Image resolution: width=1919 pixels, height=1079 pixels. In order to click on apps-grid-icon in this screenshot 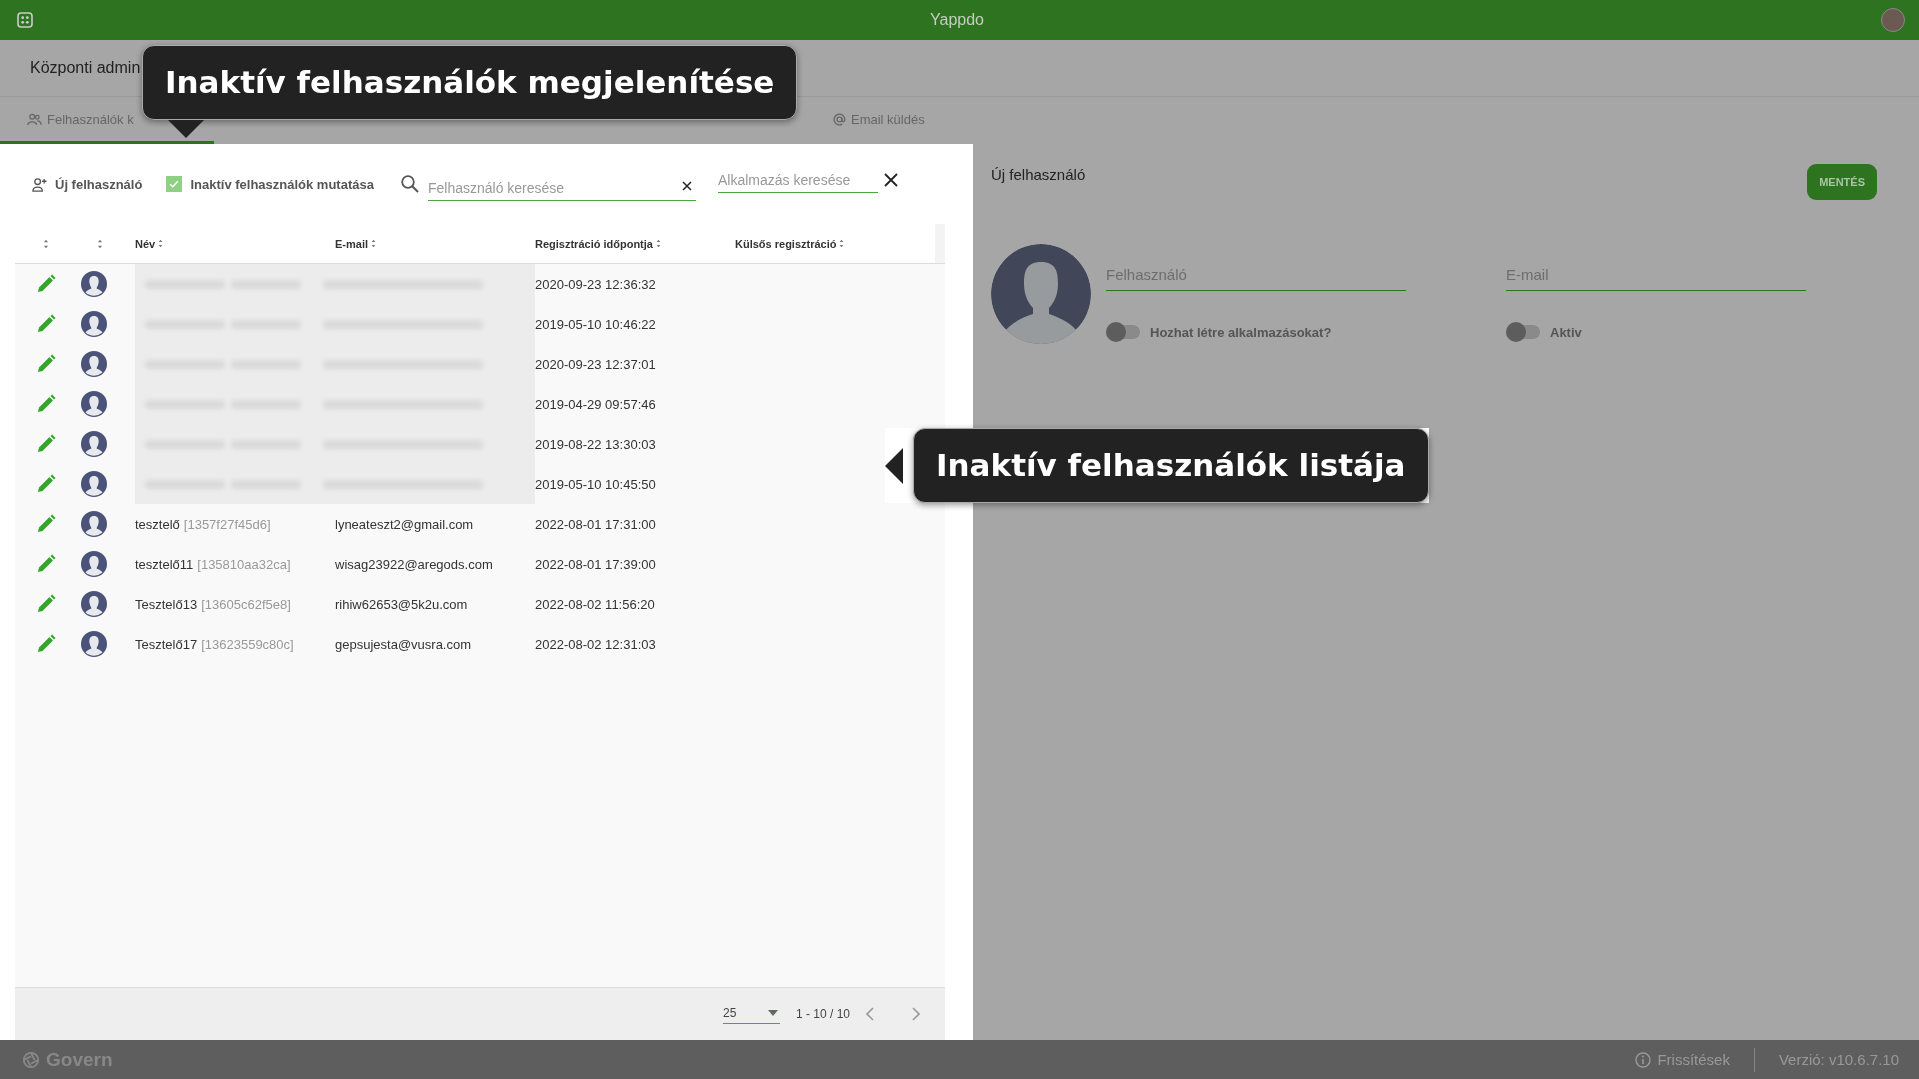, I will do `click(25, 20)`.